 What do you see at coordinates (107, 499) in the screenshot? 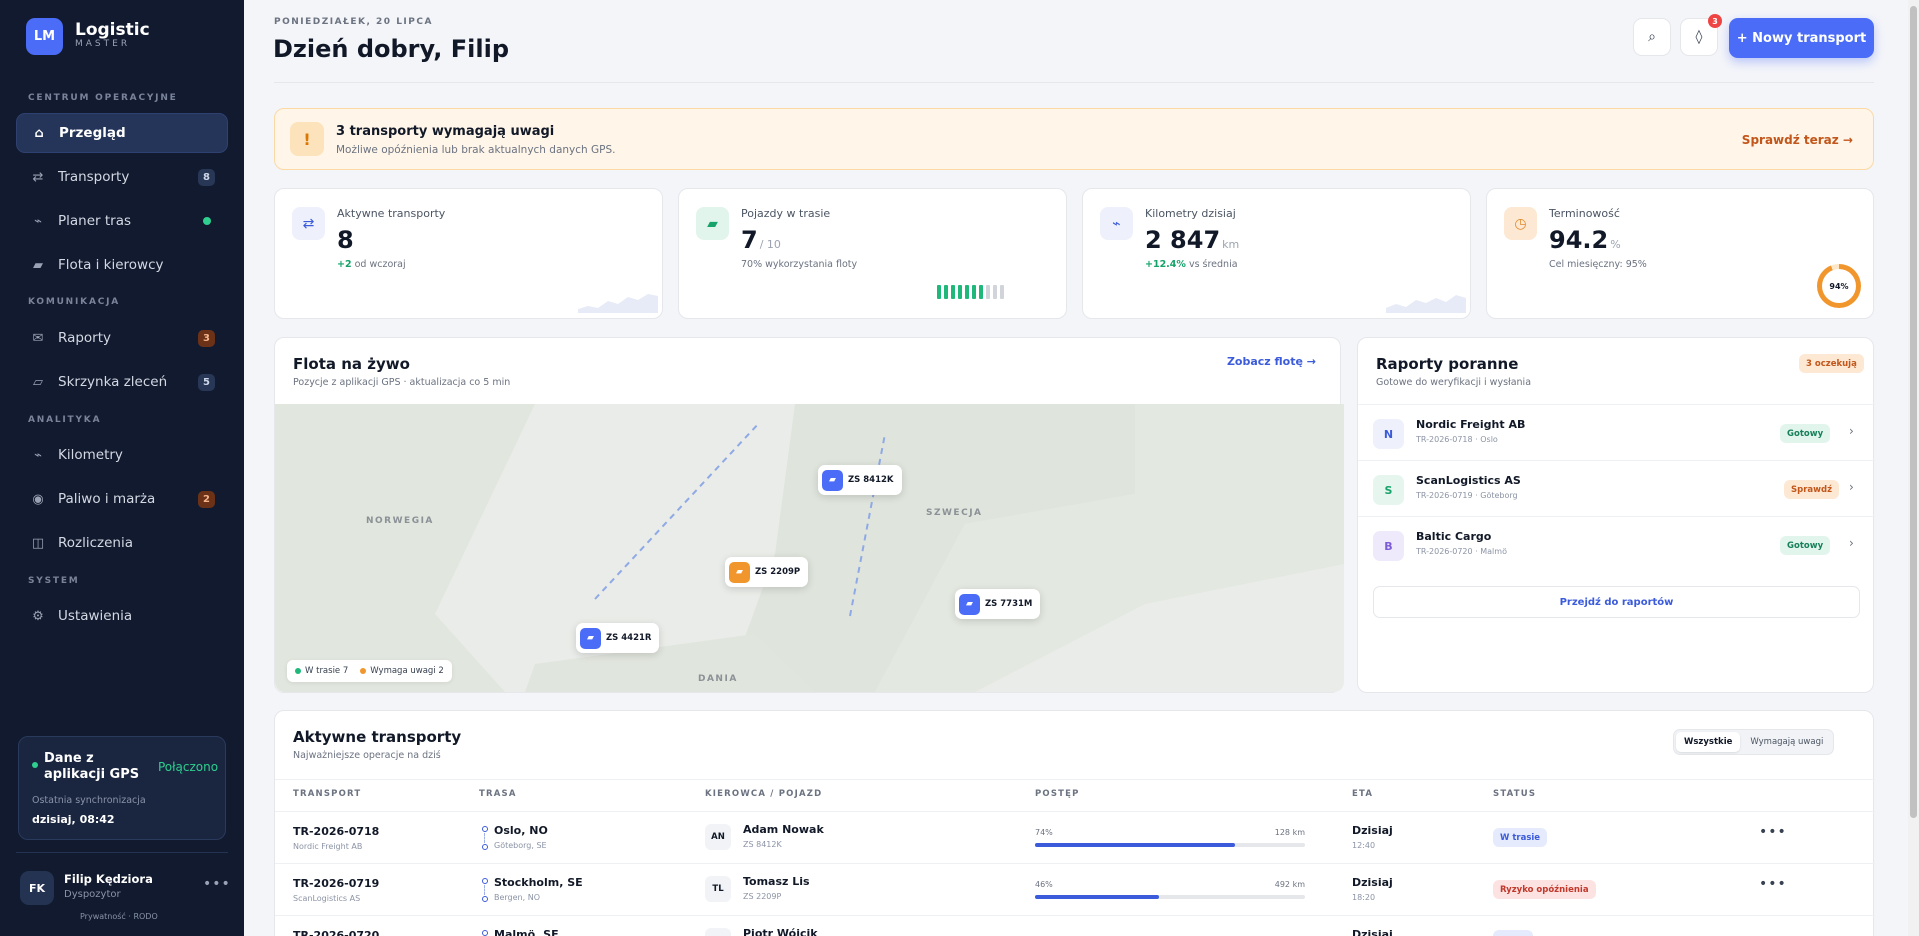
I see `sidebar-item-label: Paliwo i marża` at bounding box center [107, 499].